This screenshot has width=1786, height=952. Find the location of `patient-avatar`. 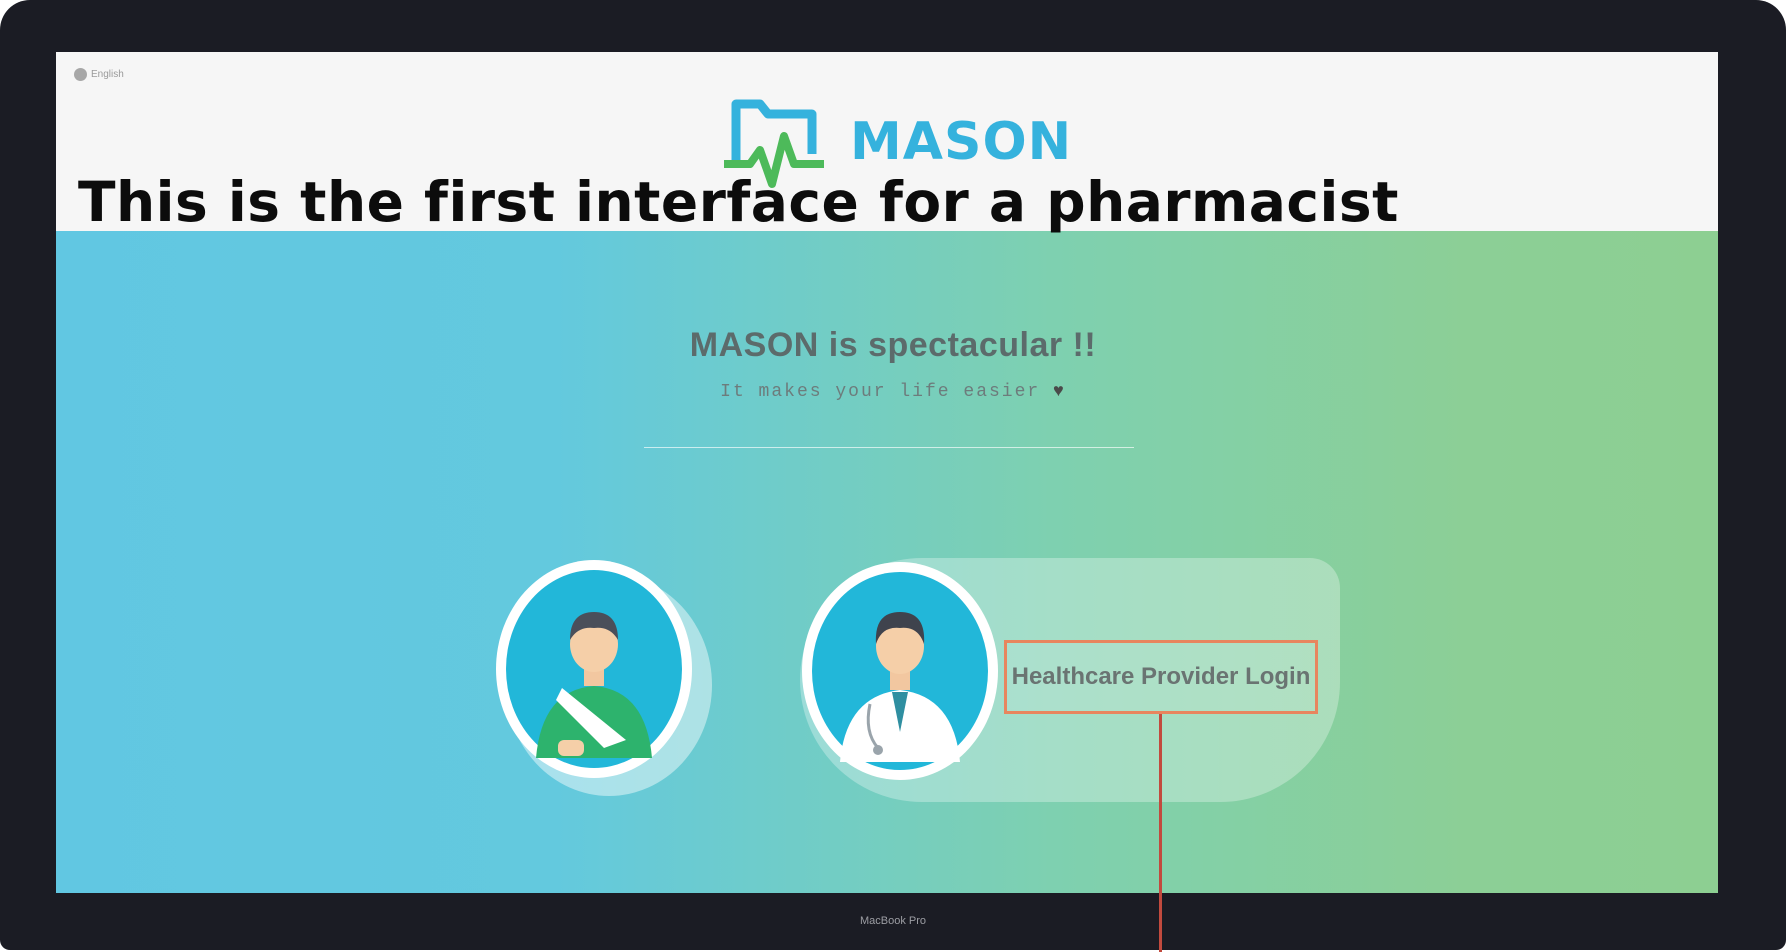

patient-avatar is located at coordinates (594, 669).